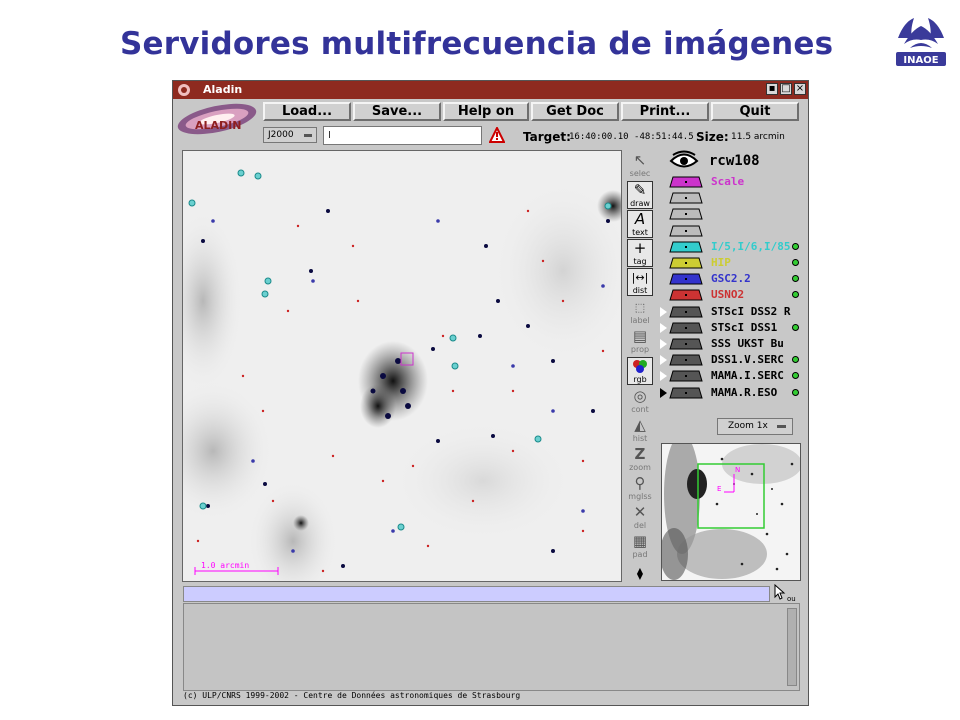 Image resolution: width=960 pixels, height=720 pixels. Describe the element at coordinates (640, 195) in the screenshot. I see `tool-draw: ✎ draw` at that location.